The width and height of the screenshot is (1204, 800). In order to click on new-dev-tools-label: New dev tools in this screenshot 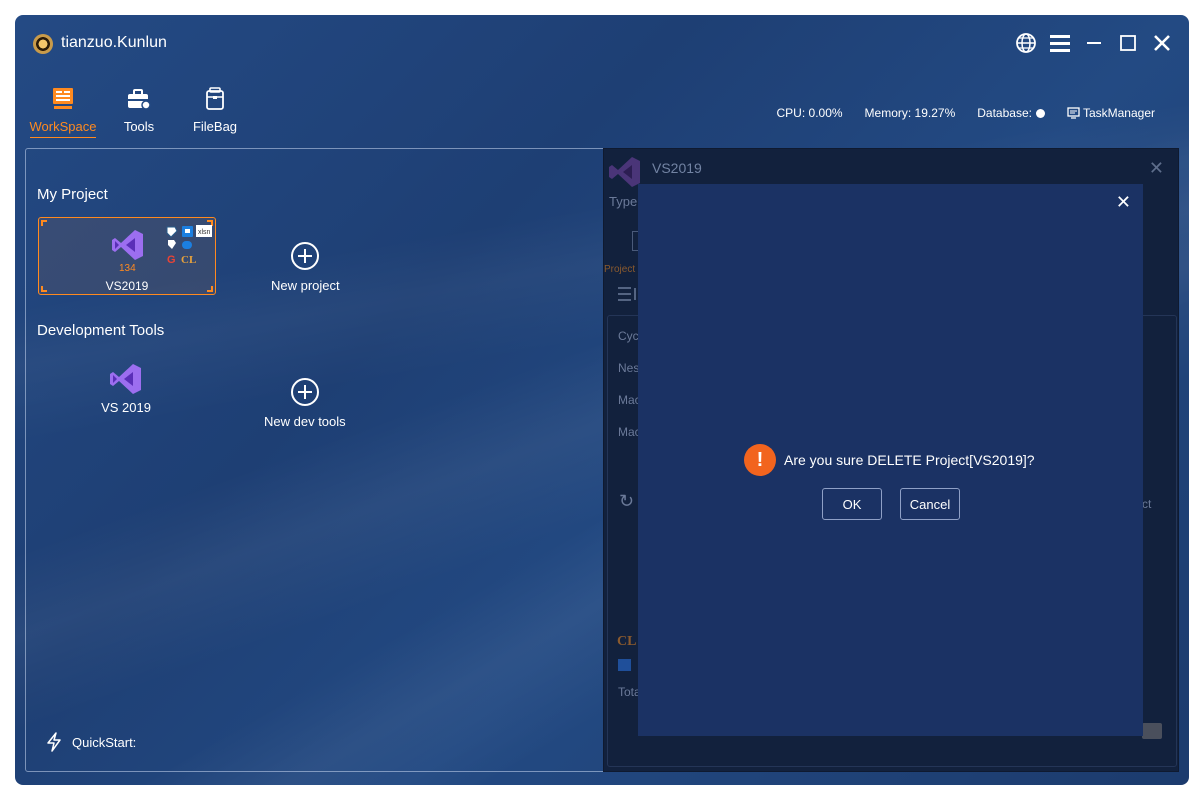, I will do `click(305, 421)`.